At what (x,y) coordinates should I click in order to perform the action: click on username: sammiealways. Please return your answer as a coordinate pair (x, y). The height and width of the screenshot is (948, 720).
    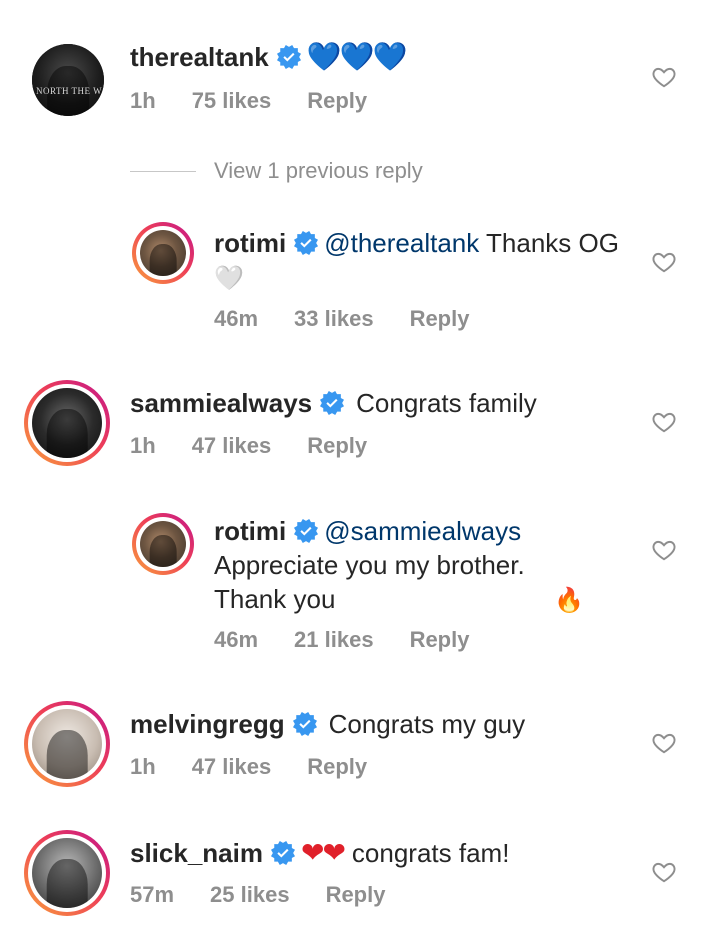
    Looking at the image, I should click on (221, 403).